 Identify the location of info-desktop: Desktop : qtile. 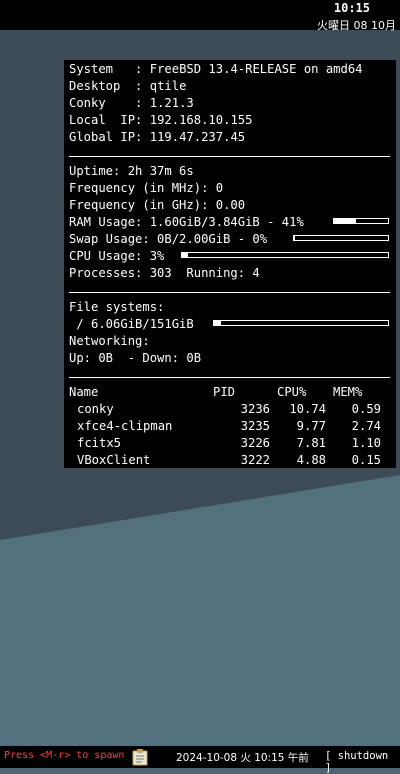
(128, 86).